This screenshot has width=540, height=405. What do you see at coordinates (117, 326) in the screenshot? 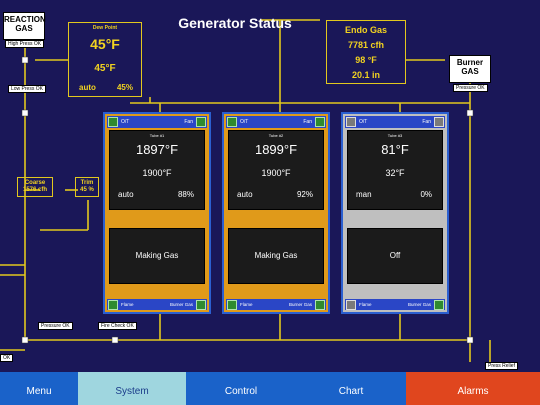
I see `fire-check-ok-tag: Fire Check OK` at bounding box center [117, 326].